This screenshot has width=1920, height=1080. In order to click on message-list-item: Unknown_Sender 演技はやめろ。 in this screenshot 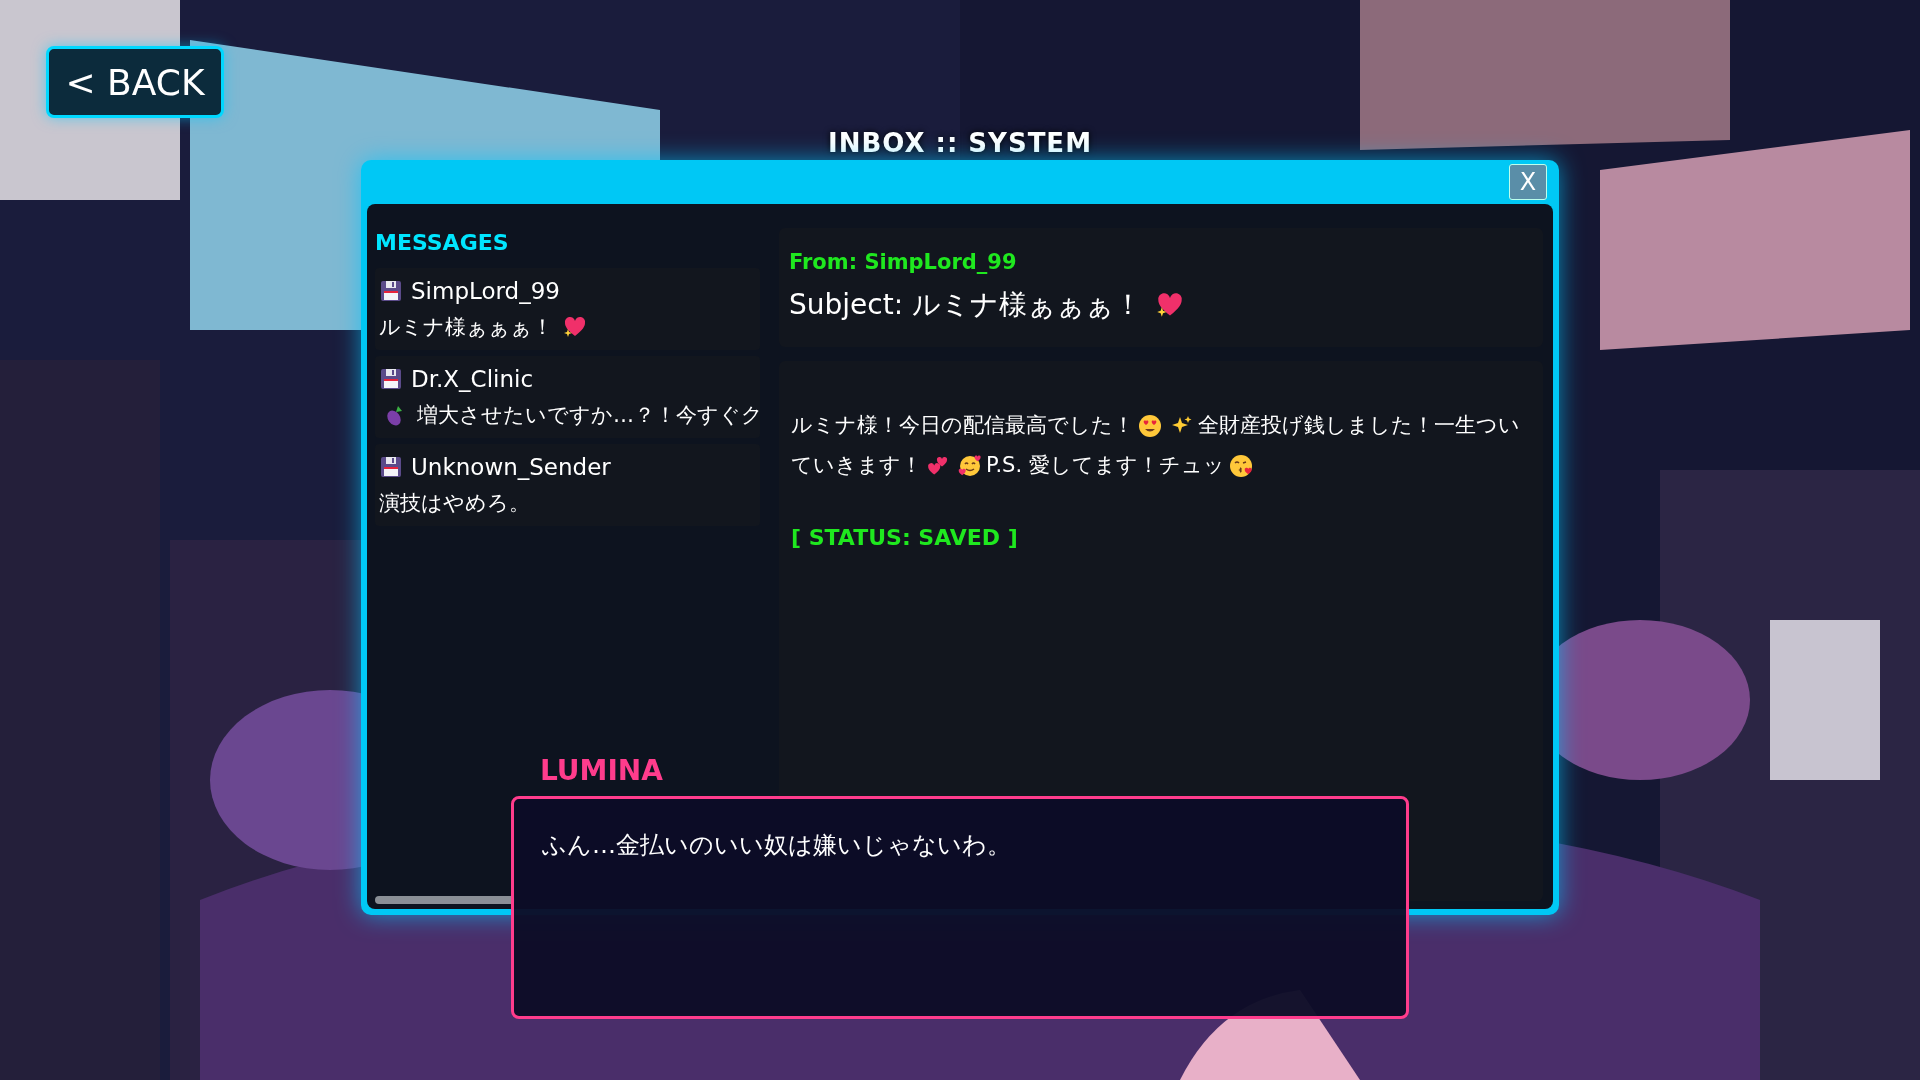, I will do `click(567, 485)`.